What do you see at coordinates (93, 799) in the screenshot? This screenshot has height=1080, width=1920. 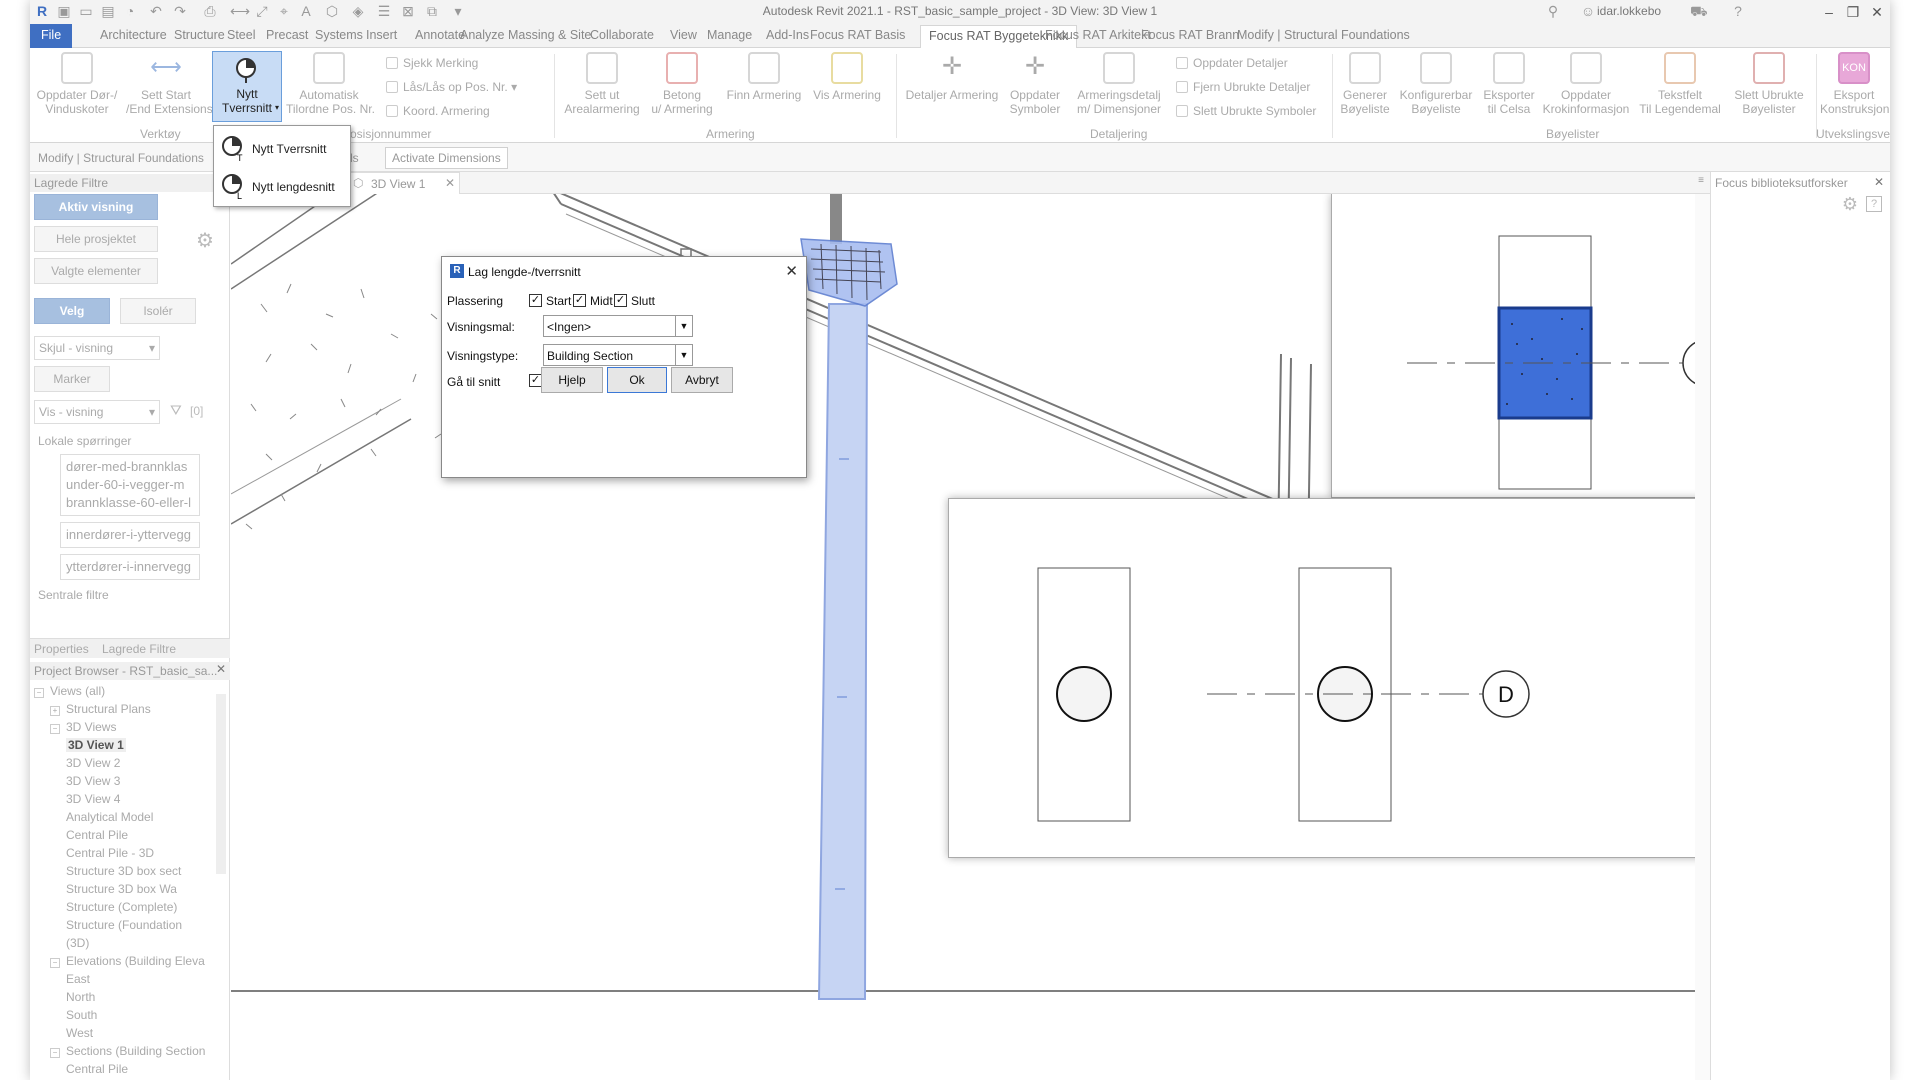 I see `tree-item: 3D View 4` at bounding box center [93, 799].